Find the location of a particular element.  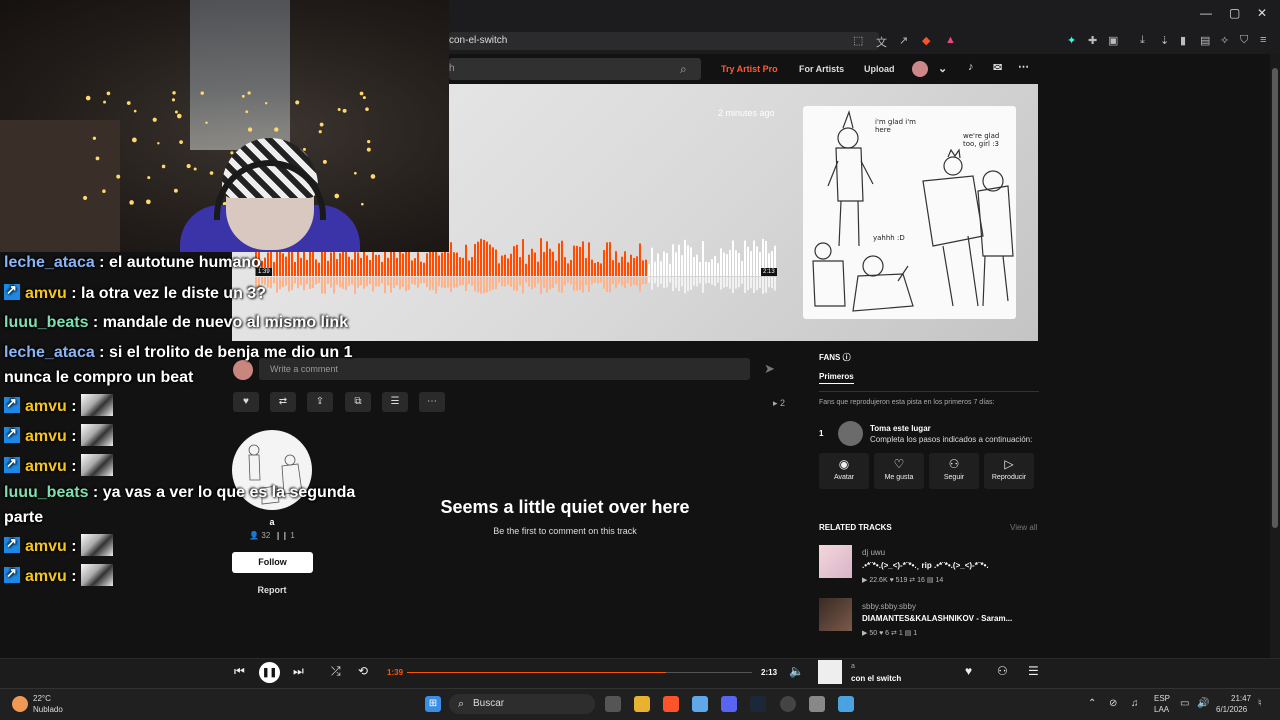

waveform-bar is located at coordinates (610, 259).